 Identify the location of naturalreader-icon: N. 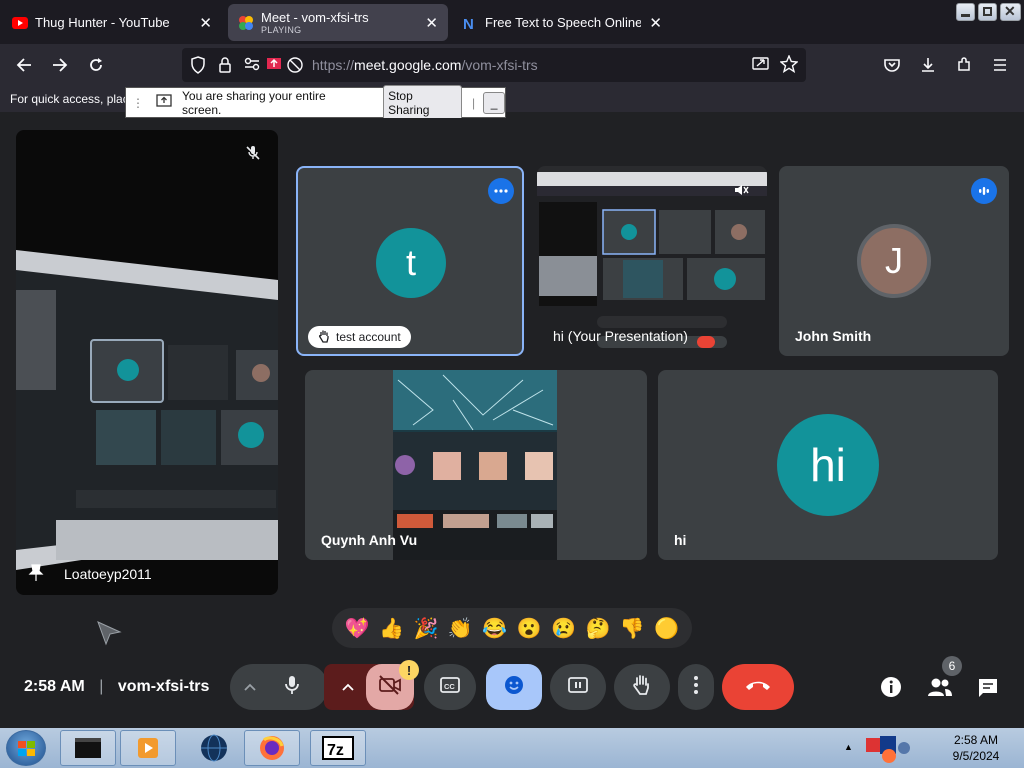
(470, 23).